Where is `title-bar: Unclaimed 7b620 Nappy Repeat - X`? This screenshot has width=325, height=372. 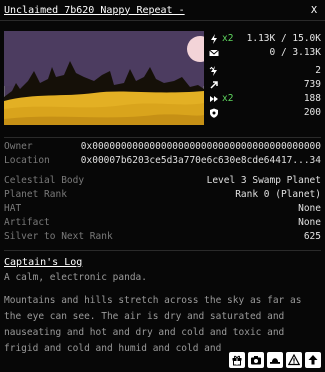 title-bar: Unclaimed 7b620 Nappy Repeat - X is located at coordinates (162, 10).